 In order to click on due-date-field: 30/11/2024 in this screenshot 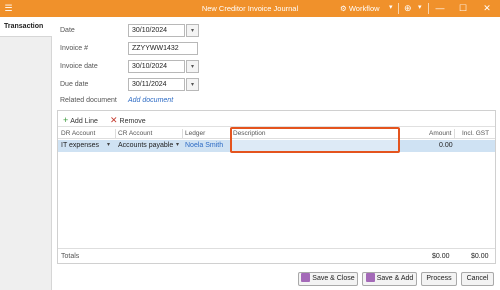, I will do `click(156, 84)`.